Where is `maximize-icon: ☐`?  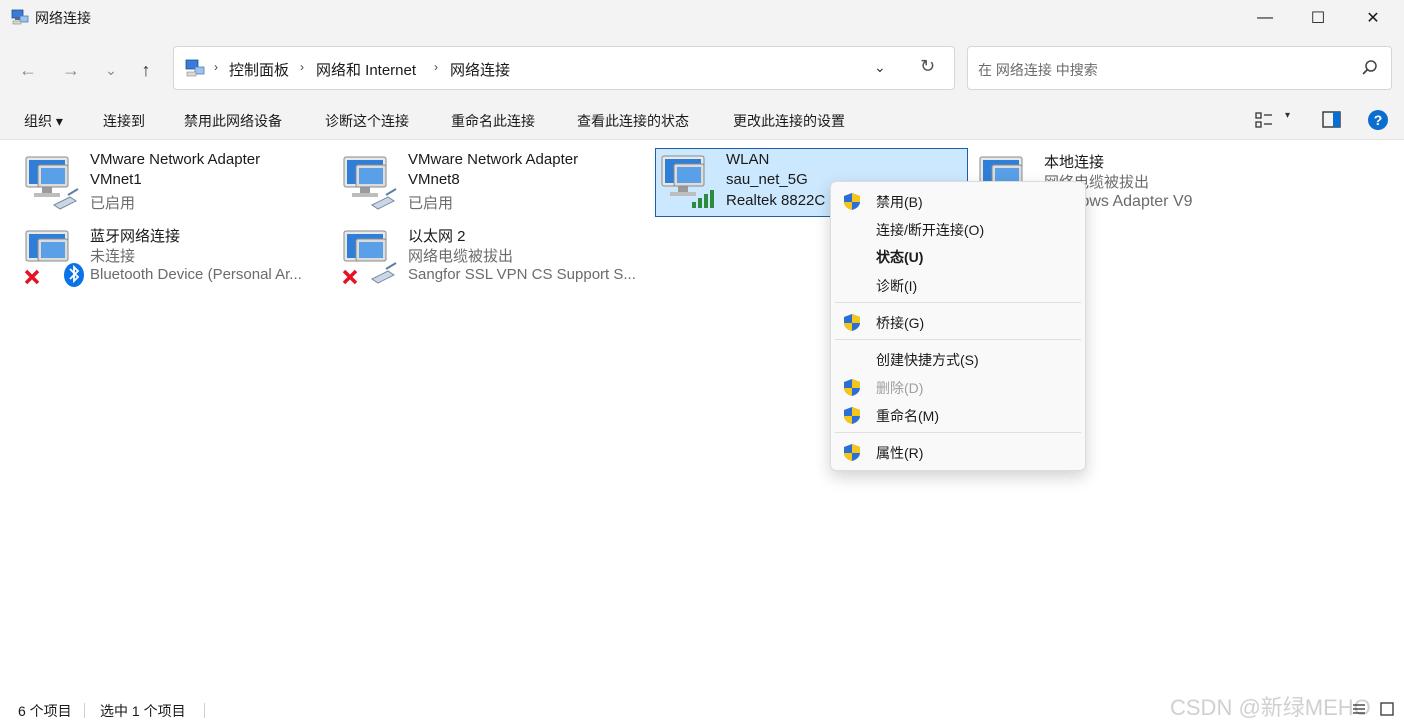
maximize-icon: ☐ is located at coordinates (1318, 18).